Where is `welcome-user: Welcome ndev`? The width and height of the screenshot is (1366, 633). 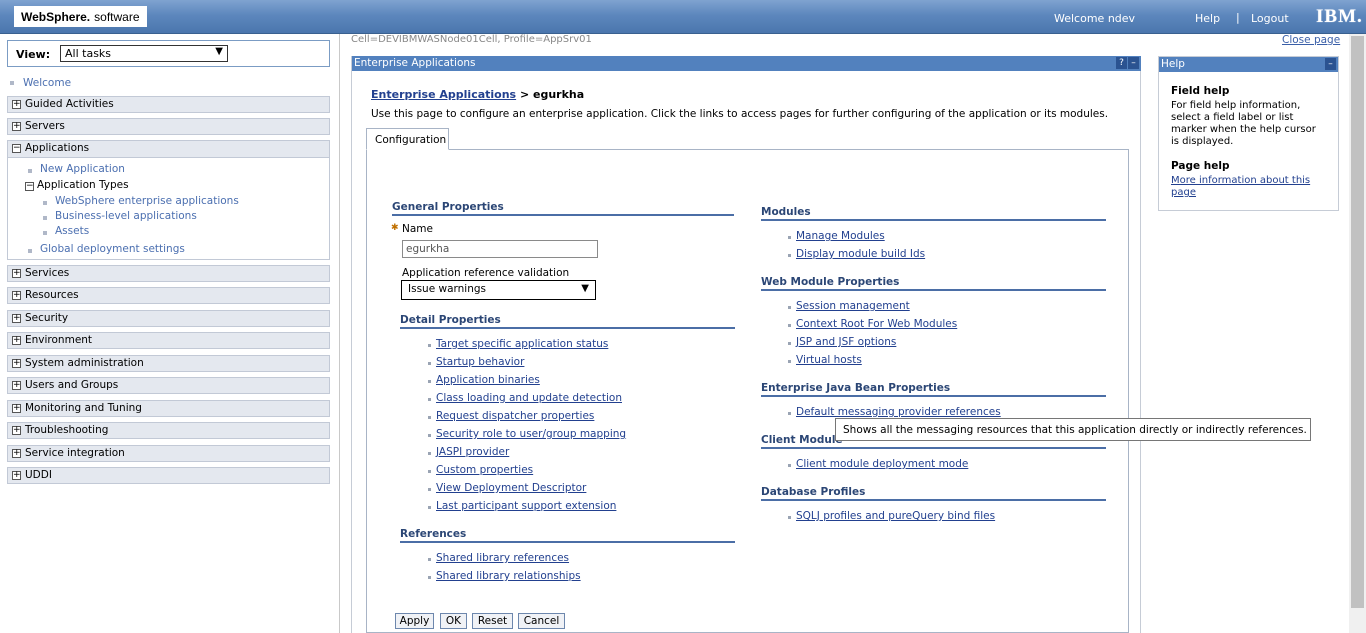 welcome-user: Welcome ndev is located at coordinates (1095, 18).